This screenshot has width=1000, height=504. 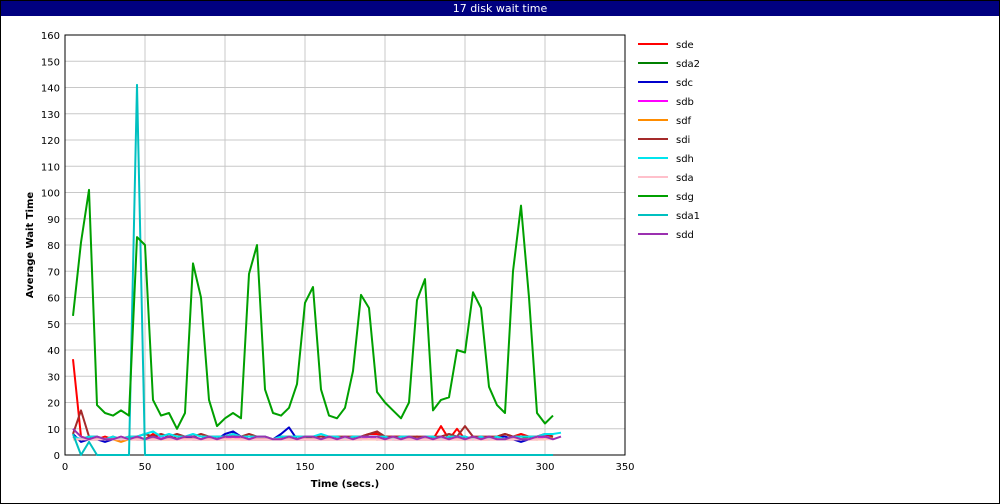 I want to click on y-tick-label: 90, so click(x=53, y=220).